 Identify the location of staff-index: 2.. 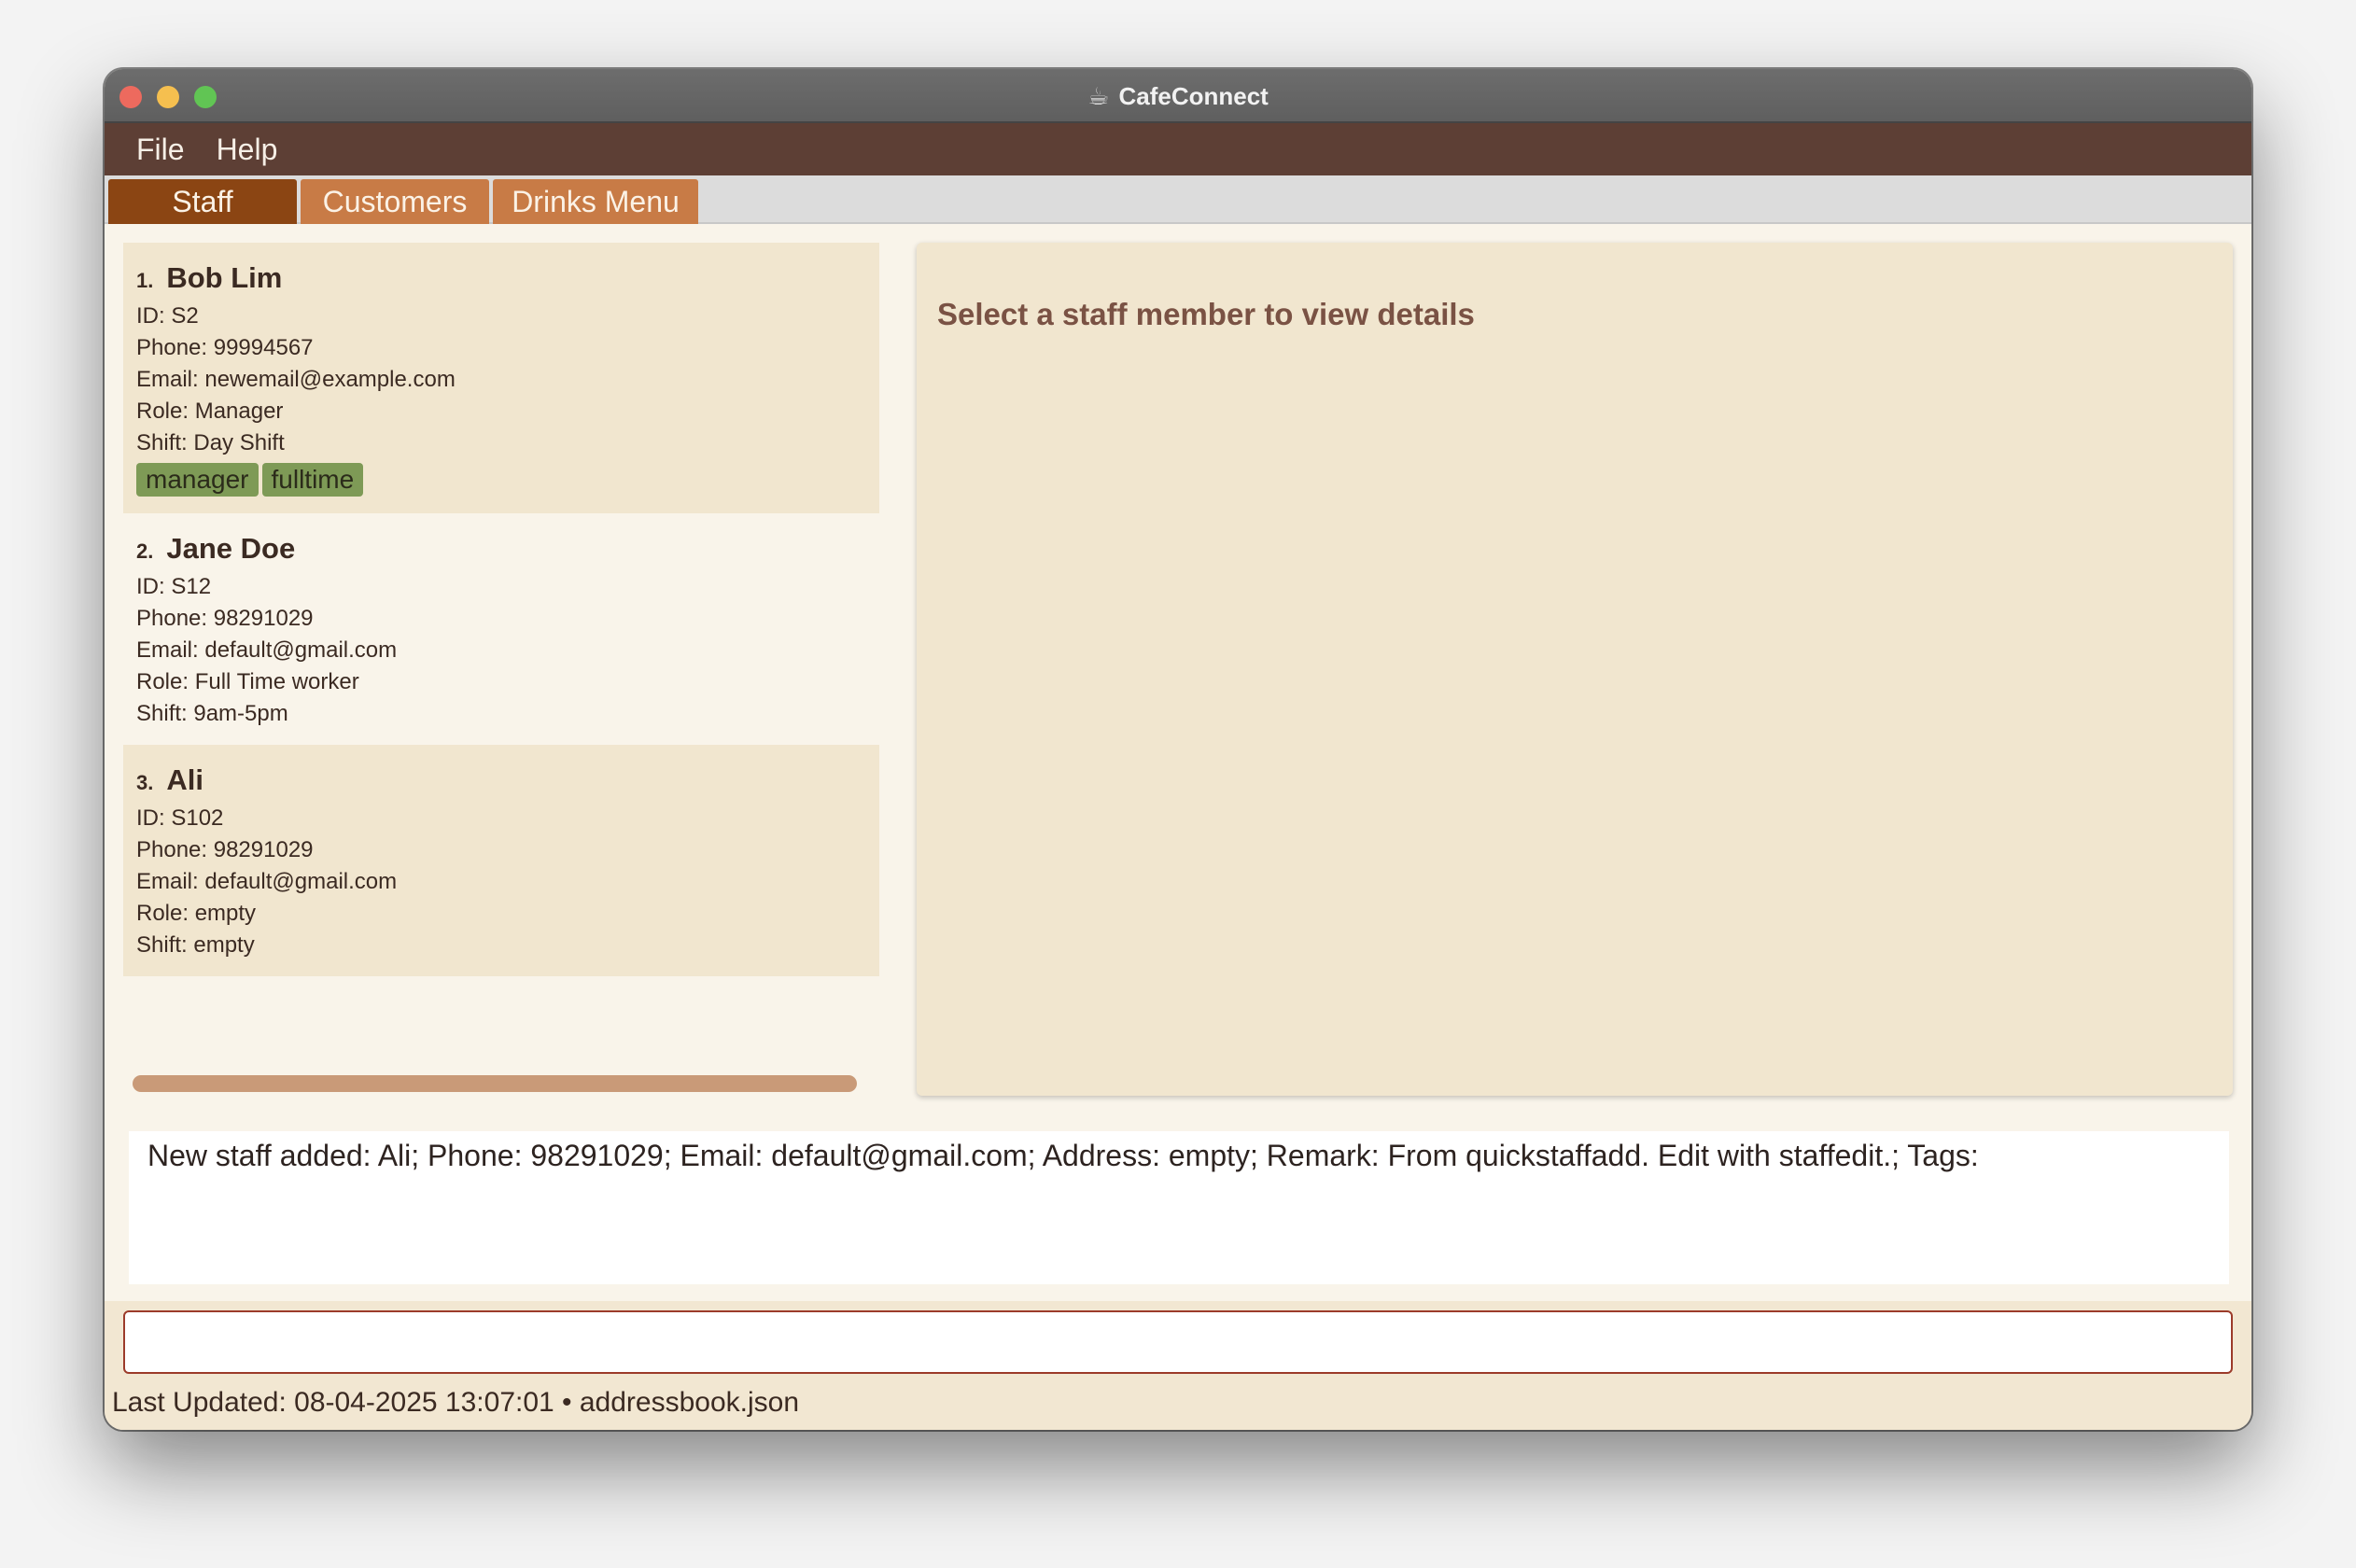
(145, 551).